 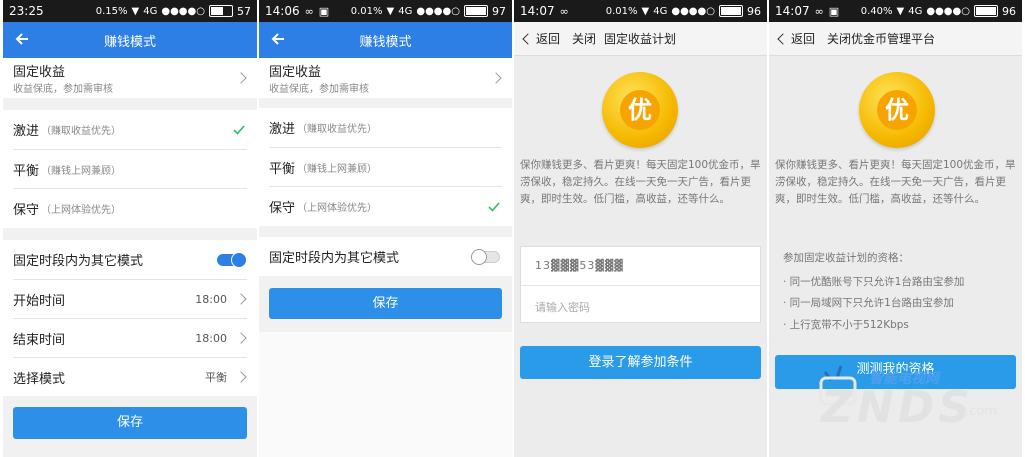 I want to click on test-eligibility-button: 测测我的资格, so click(x=895, y=372).